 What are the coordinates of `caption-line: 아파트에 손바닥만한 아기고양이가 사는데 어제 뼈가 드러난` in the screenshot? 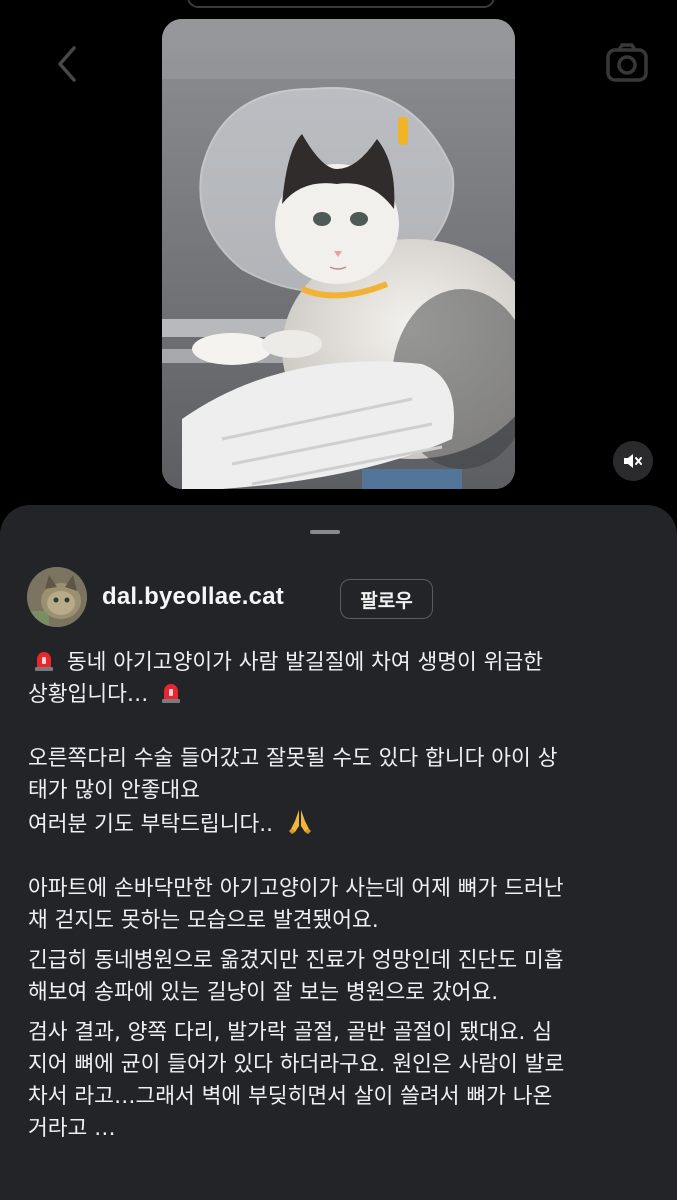 It's located at (296, 888).